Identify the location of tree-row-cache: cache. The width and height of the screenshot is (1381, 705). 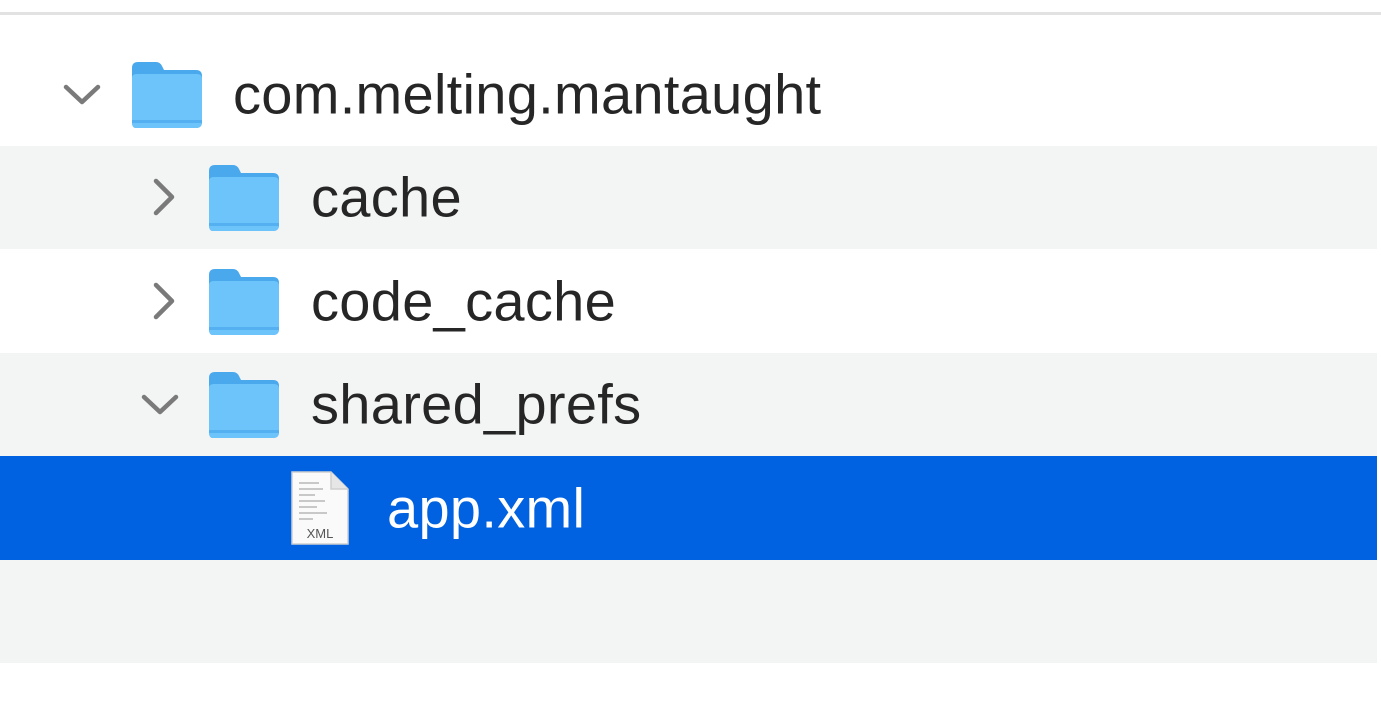
(688, 197).